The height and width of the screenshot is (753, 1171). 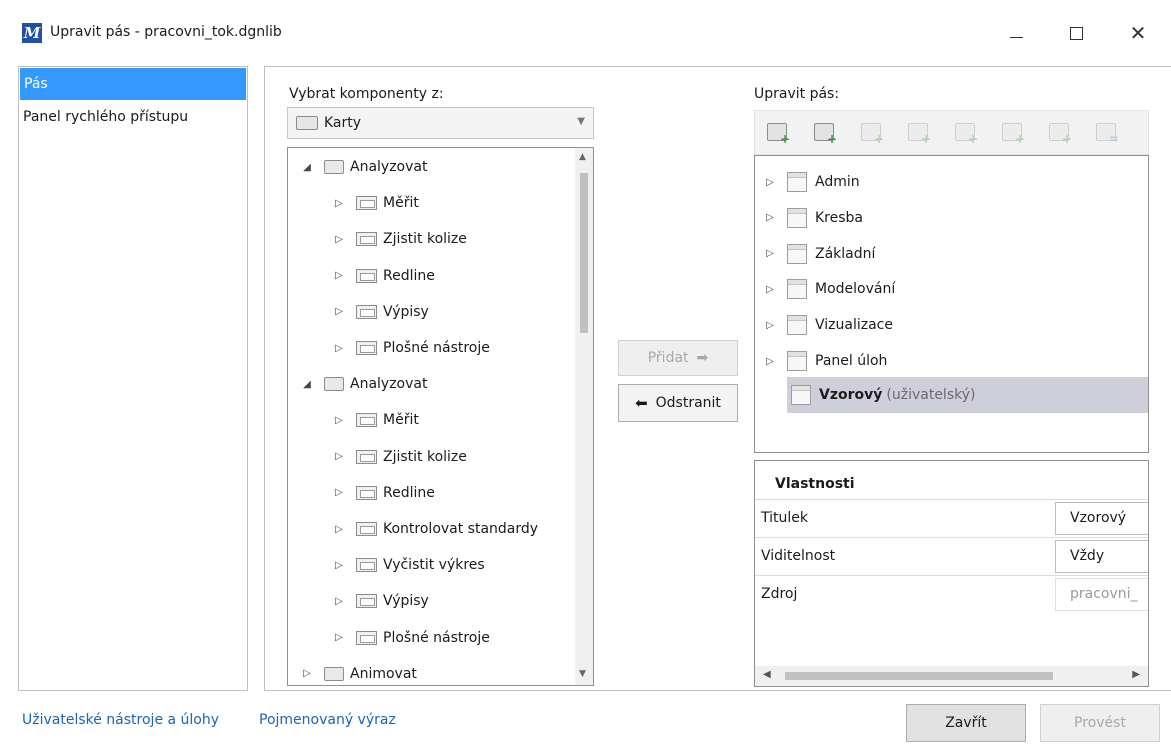 What do you see at coordinates (133, 117) in the screenshot?
I see `nav-item-quick-access: Panel rychlého přístupu` at bounding box center [133, 117].